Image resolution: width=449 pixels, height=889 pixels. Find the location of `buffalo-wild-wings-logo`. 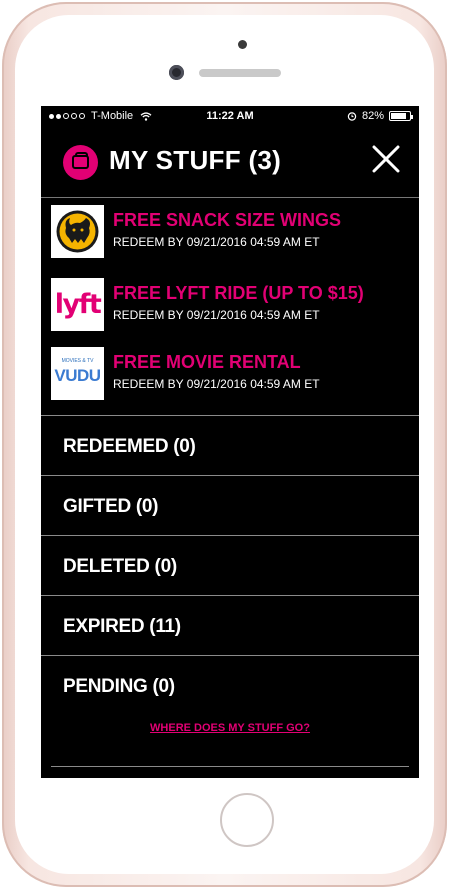

buffalo-wild-wings-logo is located at coordinates (77, 231).